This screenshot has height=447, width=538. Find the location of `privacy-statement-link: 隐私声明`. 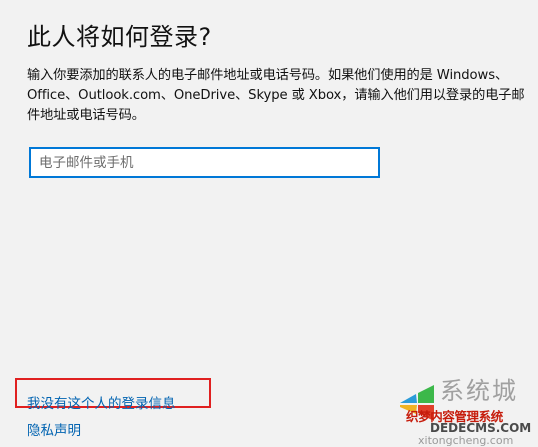

privacy-statement-link: 隐私声明 is located at coordinates (54, 429).